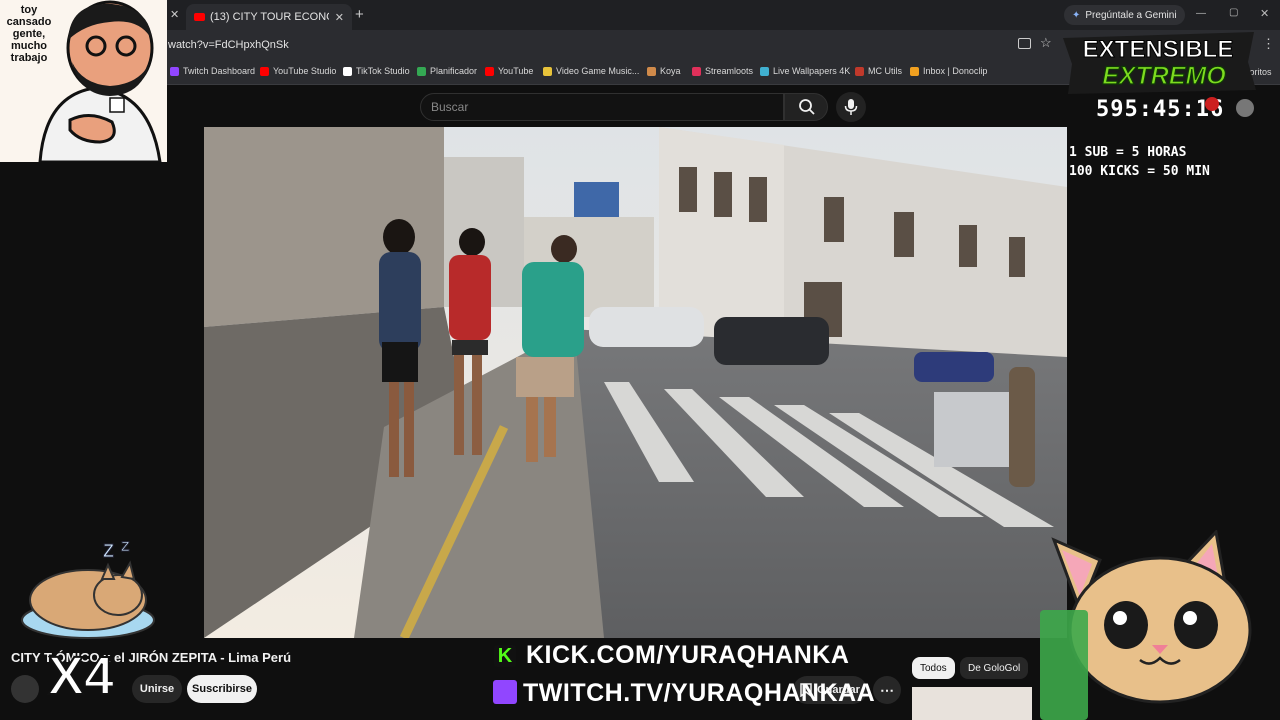 This screenshot has width=1280, height=720. I want to click on youtube-icon, so click(199, 17).